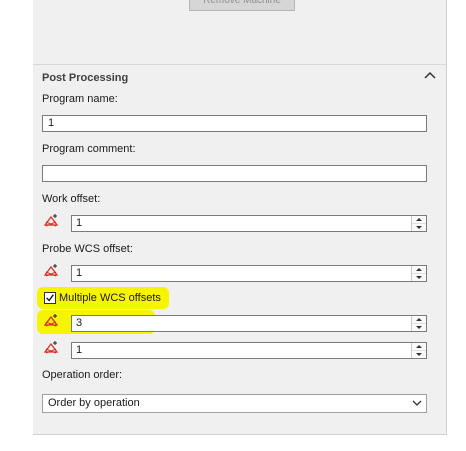 This screenshot has height=451, width=466. What do you see at coordinates (85, 78) in the screenshot?
I see `section-title: Post Processing` at bounding box center [85, 78].